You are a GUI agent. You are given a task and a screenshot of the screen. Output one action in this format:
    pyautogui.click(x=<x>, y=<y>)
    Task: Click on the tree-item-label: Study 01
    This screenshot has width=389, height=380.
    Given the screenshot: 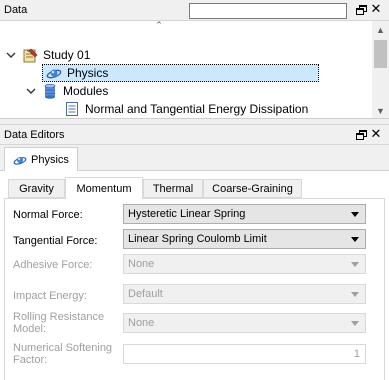 What is the action you would take?
    pyautogui.click(x=67, y=55)
    